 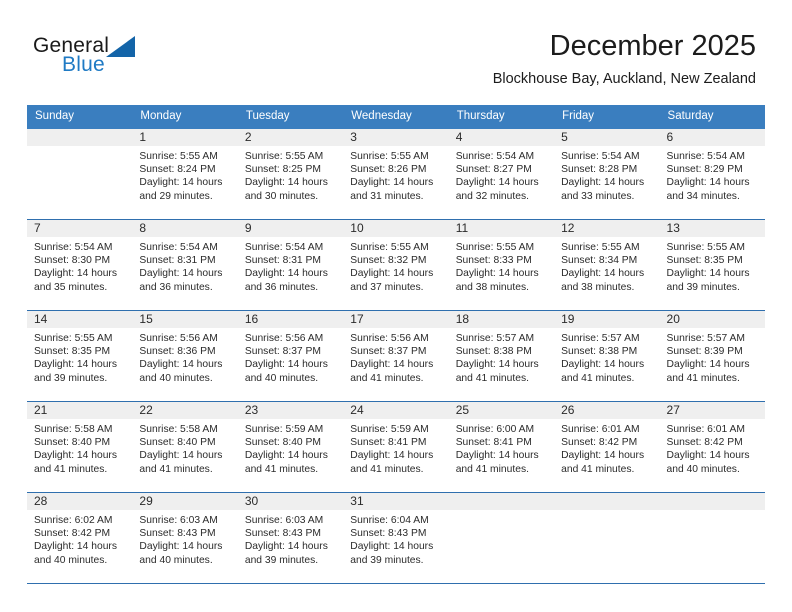 What do you see at coordinates (284, 520) in the screenshot?
I see `sunrise-text: Sunrise: 6:03 AM` at bounding box center [284, 520].